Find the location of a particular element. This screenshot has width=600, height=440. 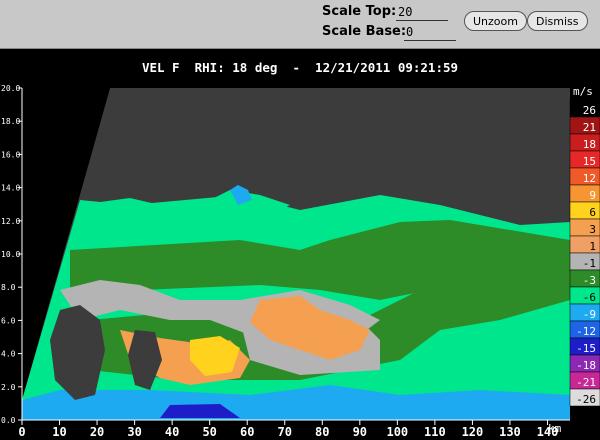

x-tick-label: 50 is located at coordinates (209, 432).